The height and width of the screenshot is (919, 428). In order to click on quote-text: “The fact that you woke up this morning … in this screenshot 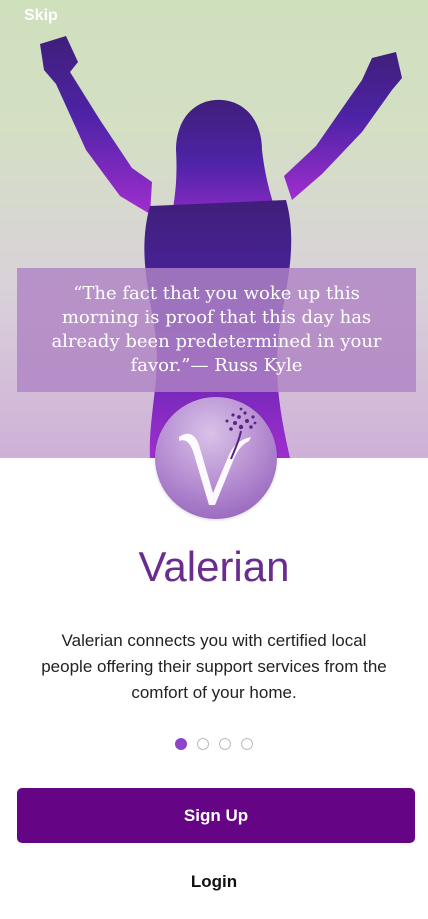, I will do `click(216, 329)`.